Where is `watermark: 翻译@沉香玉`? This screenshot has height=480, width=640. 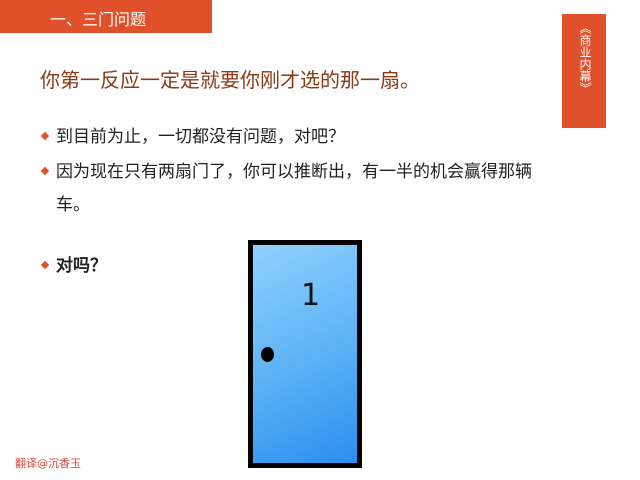
watermark: 翻译@沉香玉 is located at coordinates (48, 463).